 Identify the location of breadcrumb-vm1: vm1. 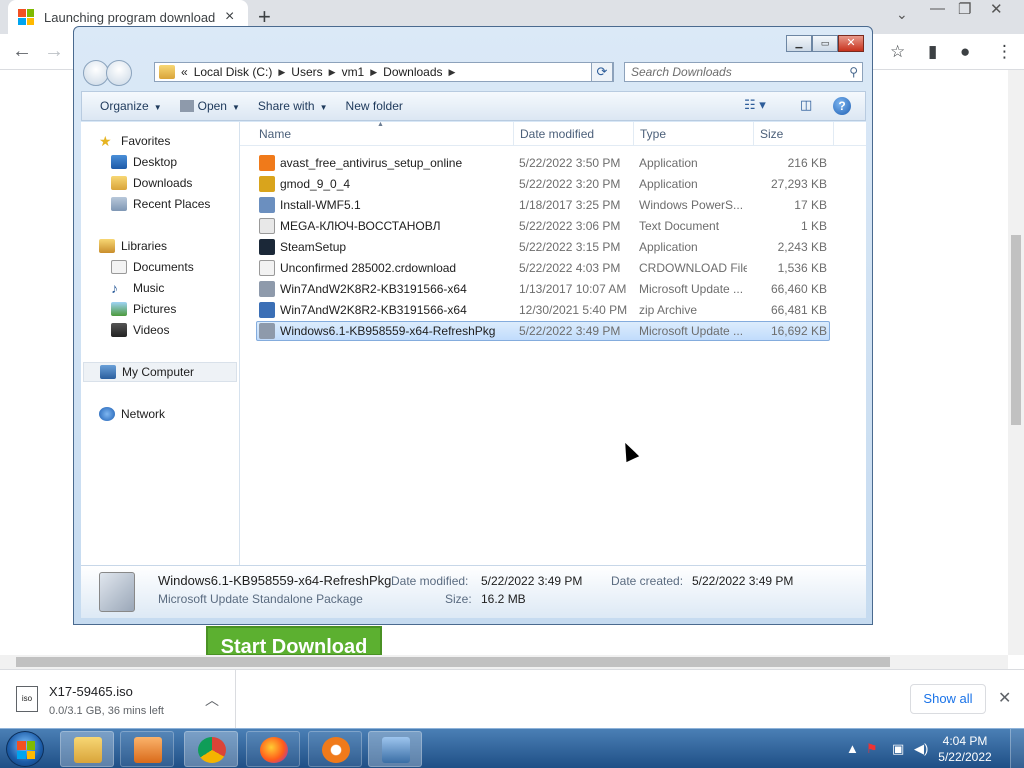
(353, 72).